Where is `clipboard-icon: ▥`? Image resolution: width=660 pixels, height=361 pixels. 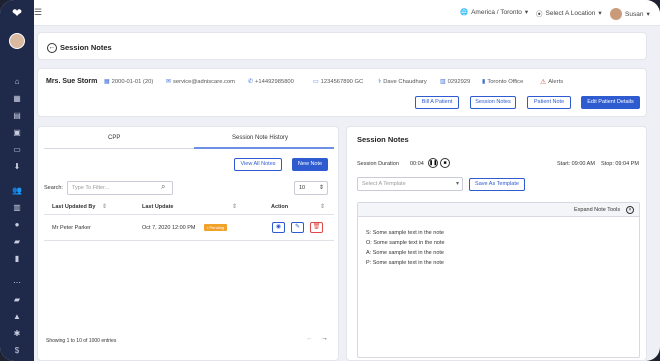 clipboard-icon: ▥ is located at coordinates (17, 208).